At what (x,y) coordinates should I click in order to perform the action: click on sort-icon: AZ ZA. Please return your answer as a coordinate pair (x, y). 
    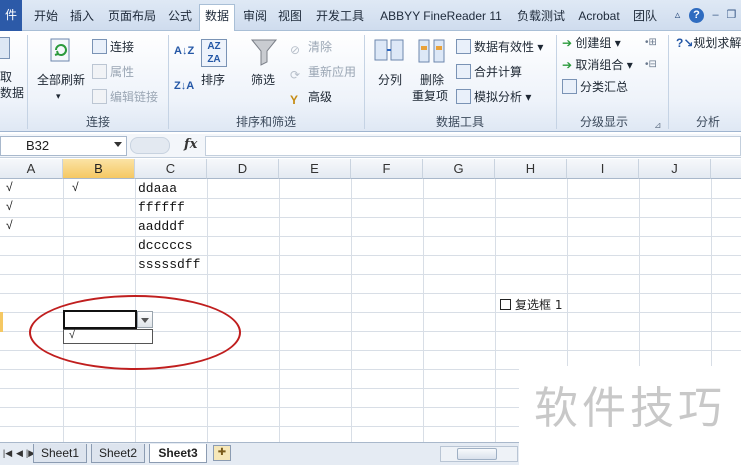
    Looking at the image, I should click on (214, 53).